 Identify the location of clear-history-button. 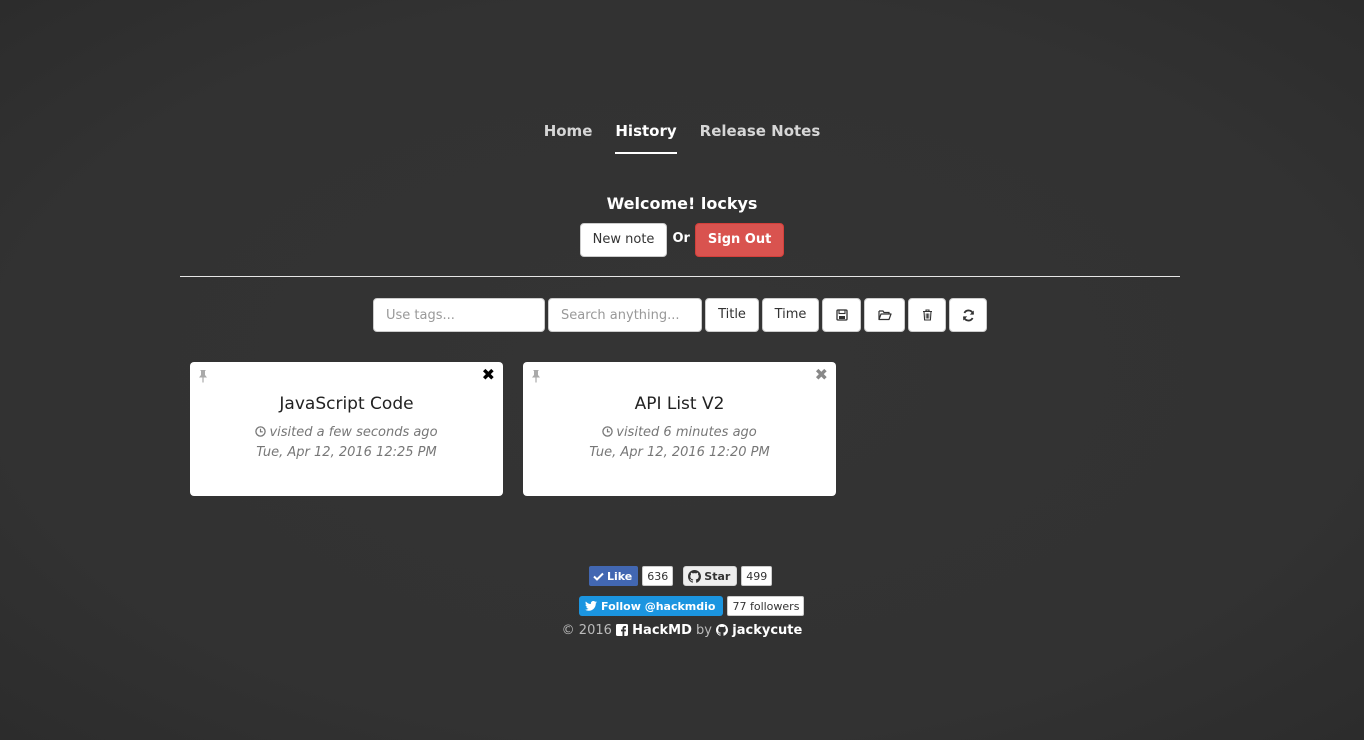
(927, 315).